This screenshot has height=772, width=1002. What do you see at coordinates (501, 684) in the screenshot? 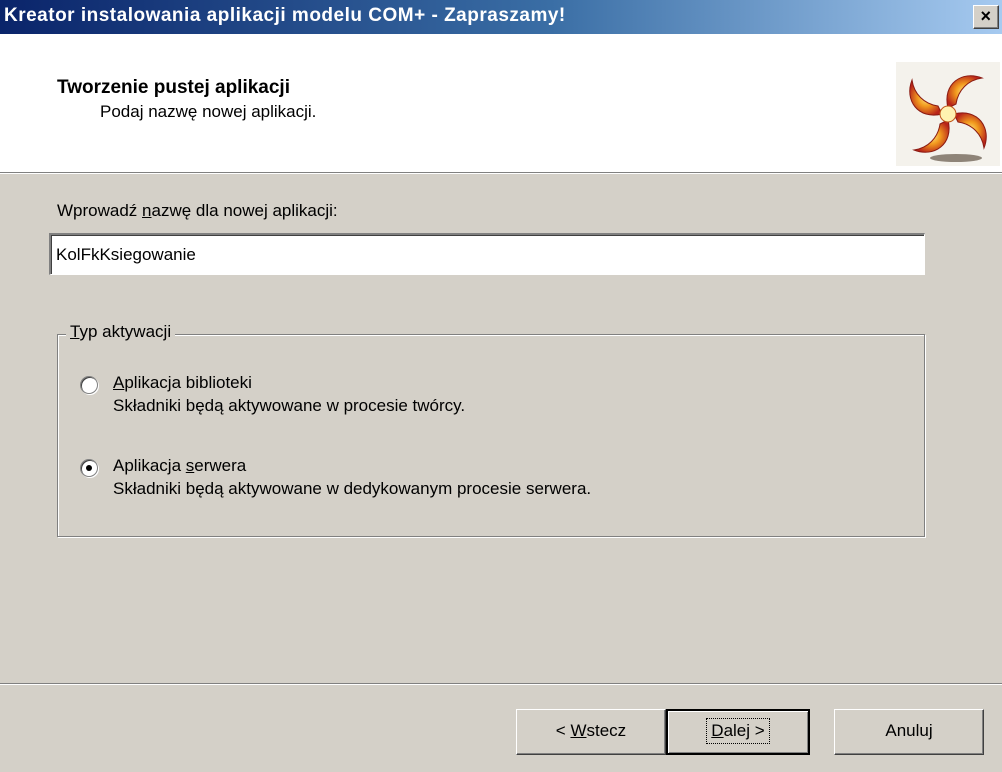
I see `footer-separator` at bounding box center [501, 684].